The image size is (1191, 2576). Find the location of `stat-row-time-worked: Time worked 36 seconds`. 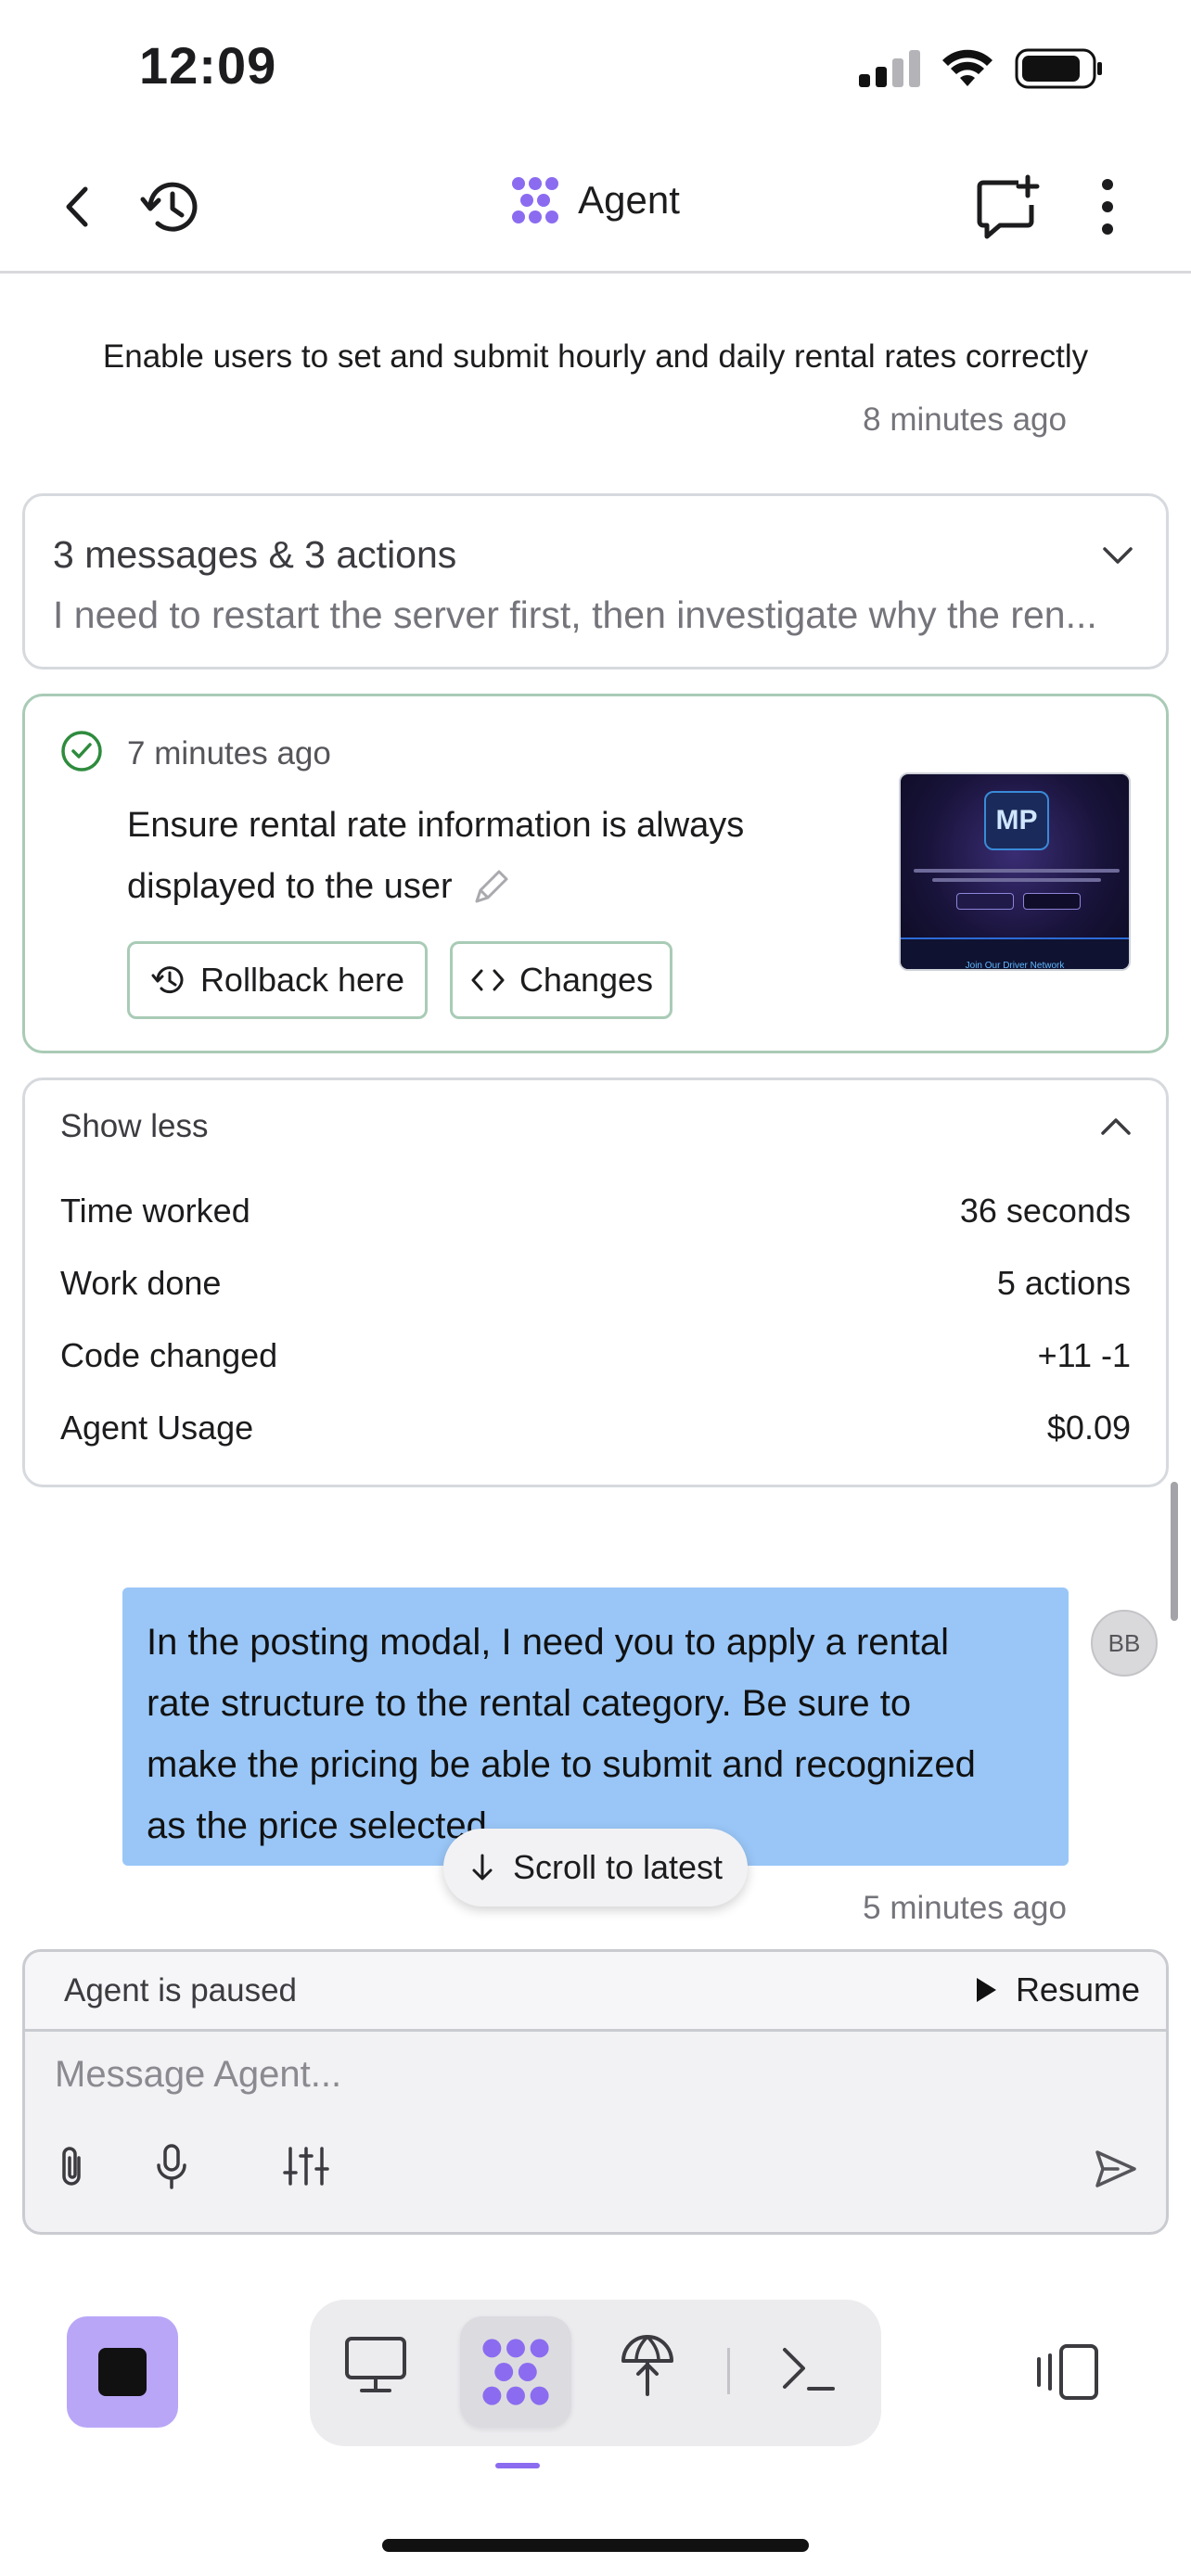

stat-row-time-worked: Time worked 36 seconds is located at coordinates (595, 1211).